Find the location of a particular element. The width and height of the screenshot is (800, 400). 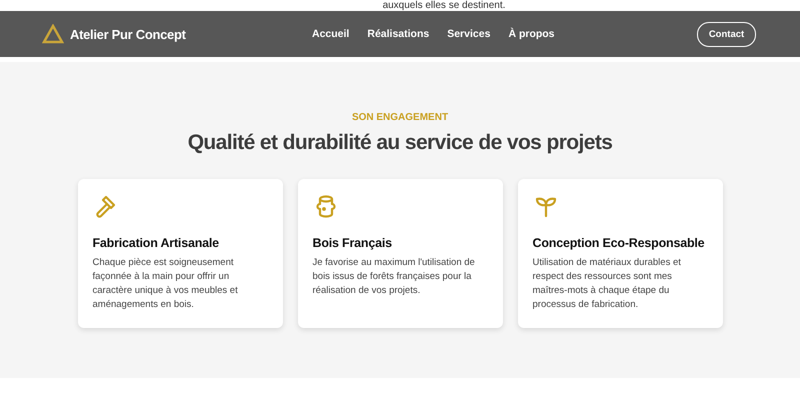

card-description: Chaque pièce est soigneusement façonnée à la main pour offrir un caractère unique à vos meubles et aménagements en bois. is located at coordinates (165, 284).